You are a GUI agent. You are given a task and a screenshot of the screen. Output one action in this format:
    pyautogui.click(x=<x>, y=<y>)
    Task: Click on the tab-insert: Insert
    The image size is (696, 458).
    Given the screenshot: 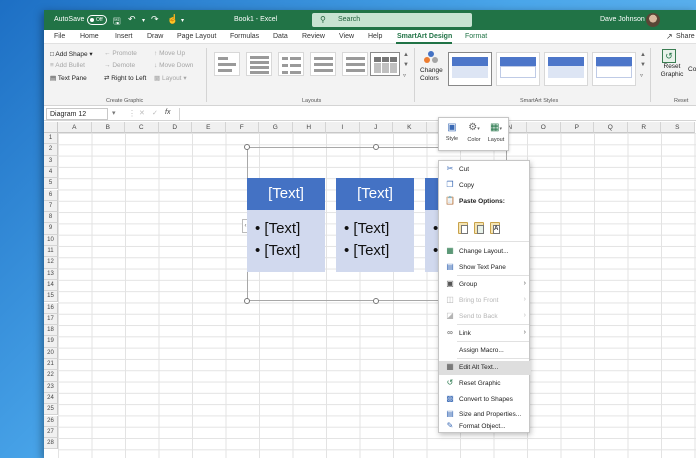 What is the action you would take?
    pyautogui.click(x=124, y=36)
    